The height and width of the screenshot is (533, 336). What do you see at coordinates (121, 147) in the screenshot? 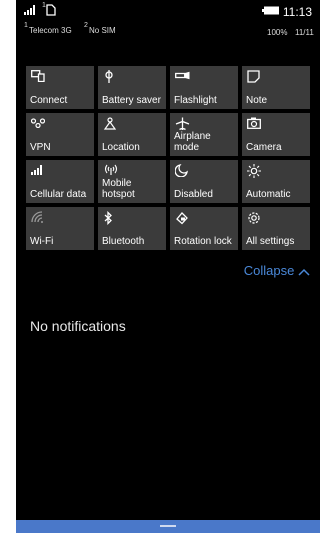
I see `tile-label: Location` at bounding box center [121, 147].